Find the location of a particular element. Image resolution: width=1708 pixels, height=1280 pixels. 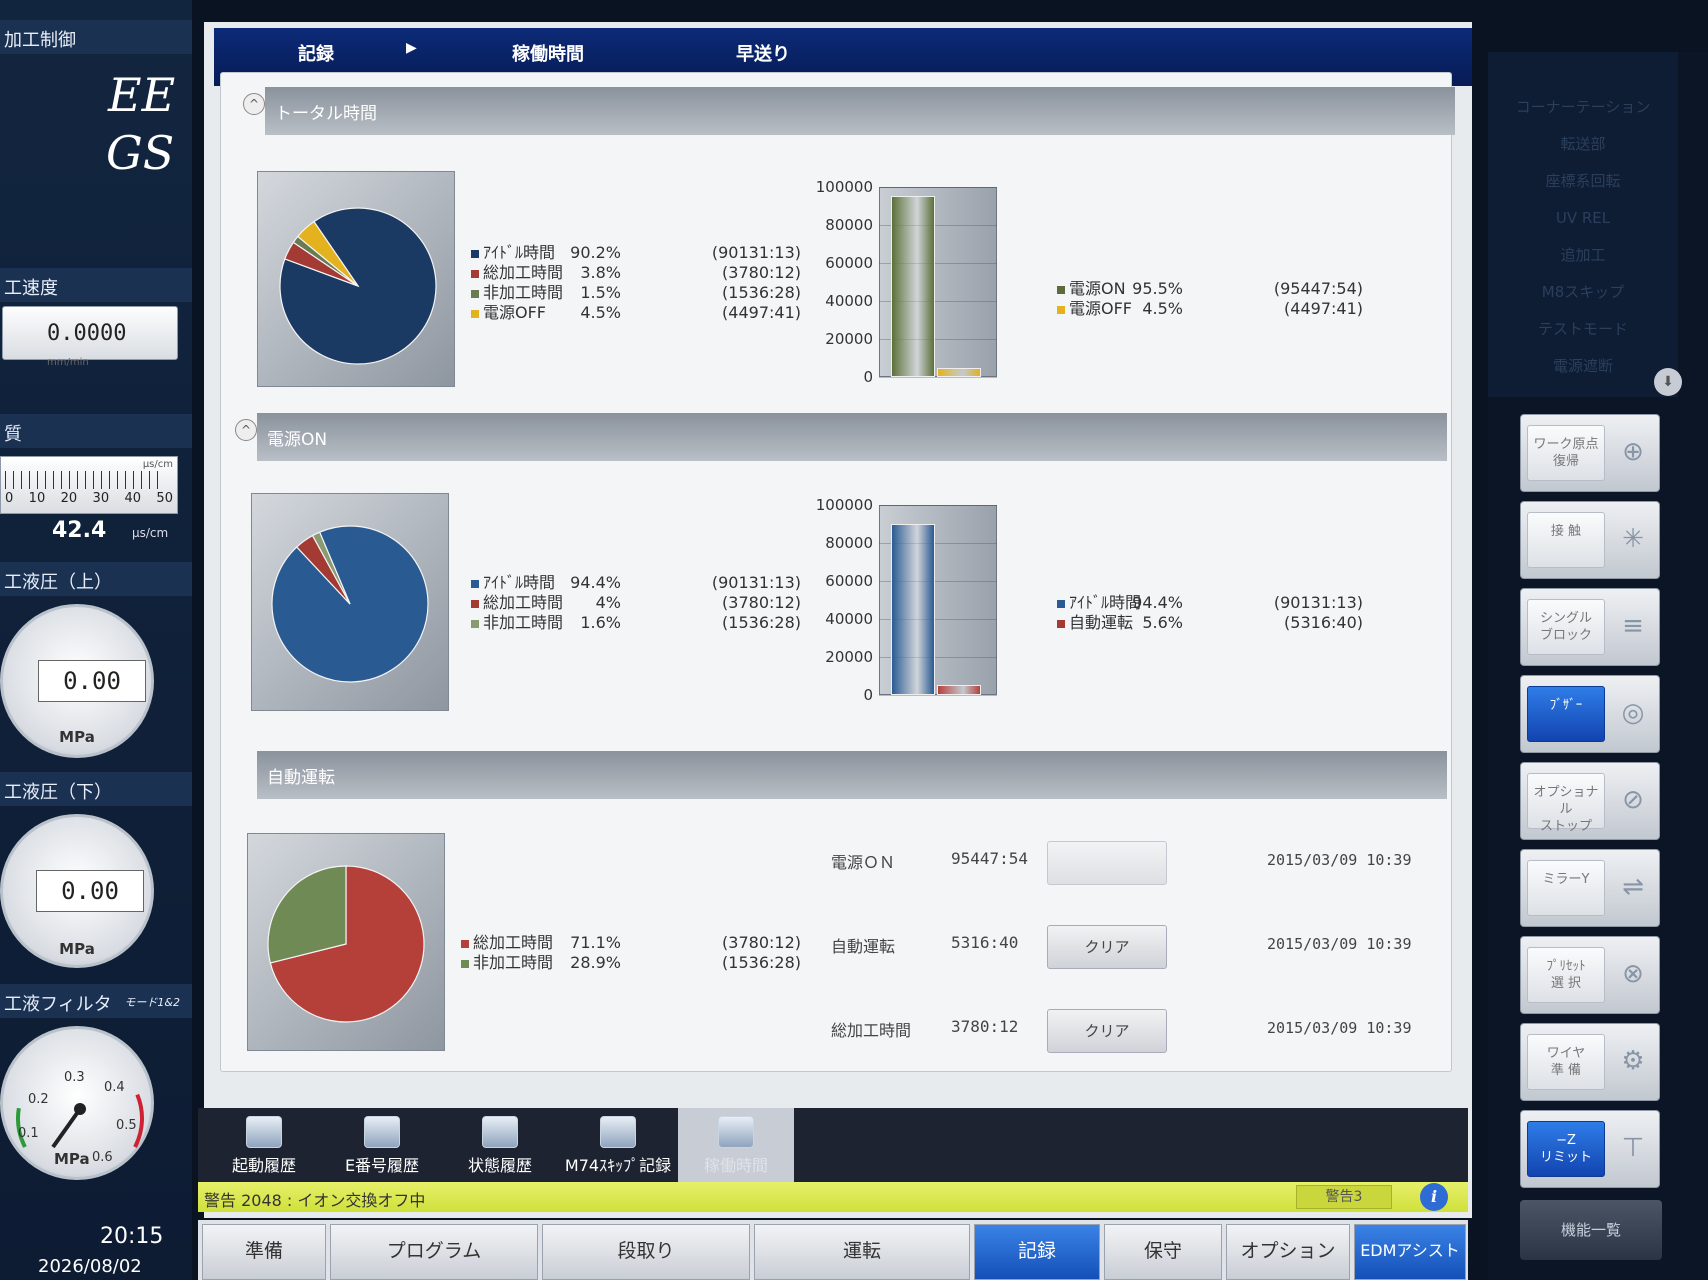

history-tab: 稼働時間 is located at coordinates (736, 1145).